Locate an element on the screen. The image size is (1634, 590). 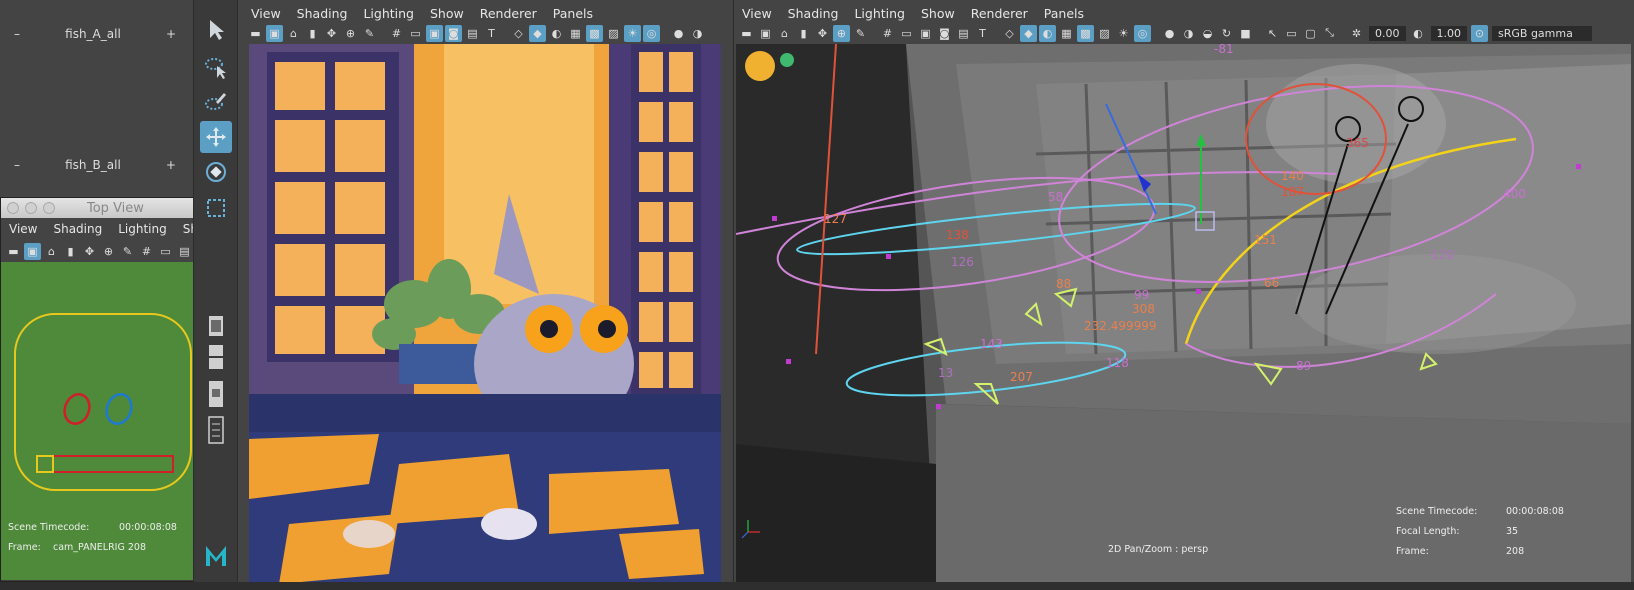
select-camera-icon: ↖ is located at coordinates (1272, 33).